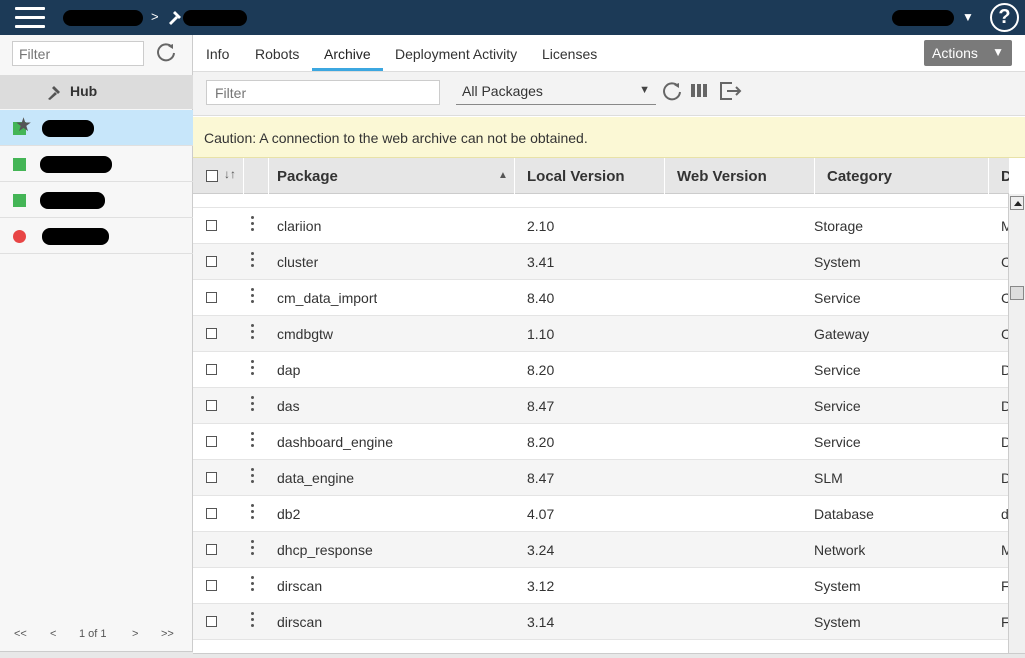 This screenshot has height=658, width=1025. What do you see at coordinates (20, 634) in the screenshot?
I see `pager-first-button: <<` at bounding box center [20, 634].